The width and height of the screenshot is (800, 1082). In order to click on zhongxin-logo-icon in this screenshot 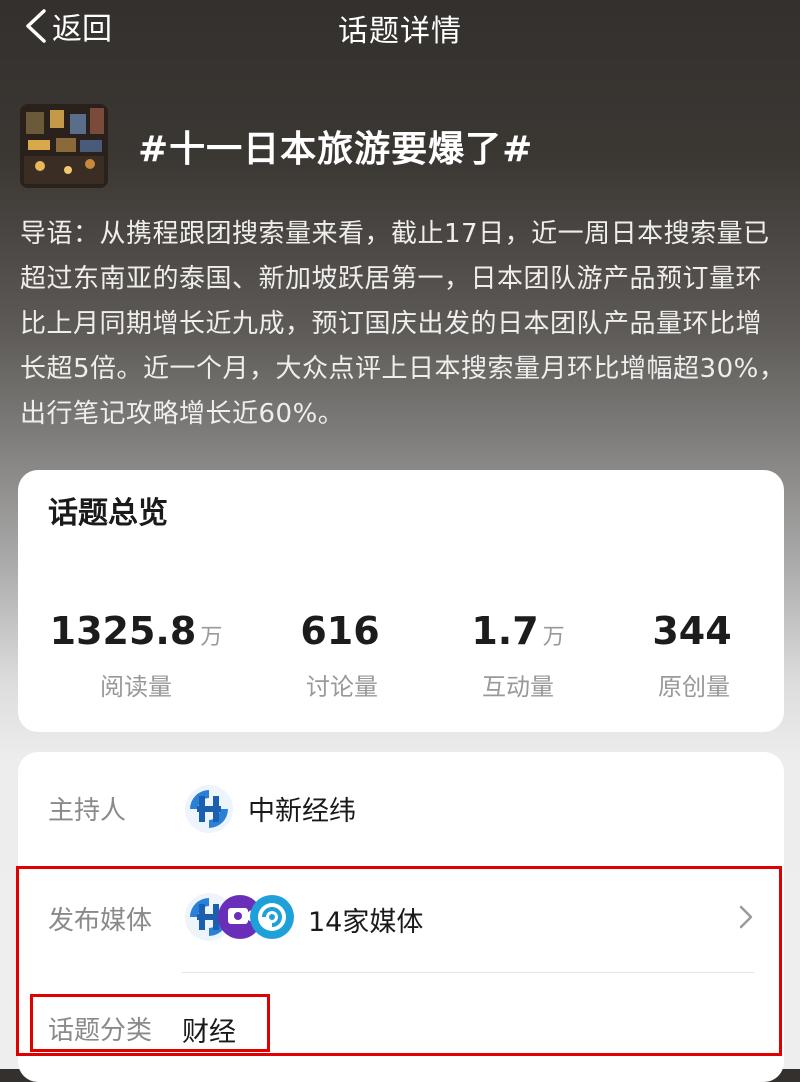, I will do `click(209, 809)`.